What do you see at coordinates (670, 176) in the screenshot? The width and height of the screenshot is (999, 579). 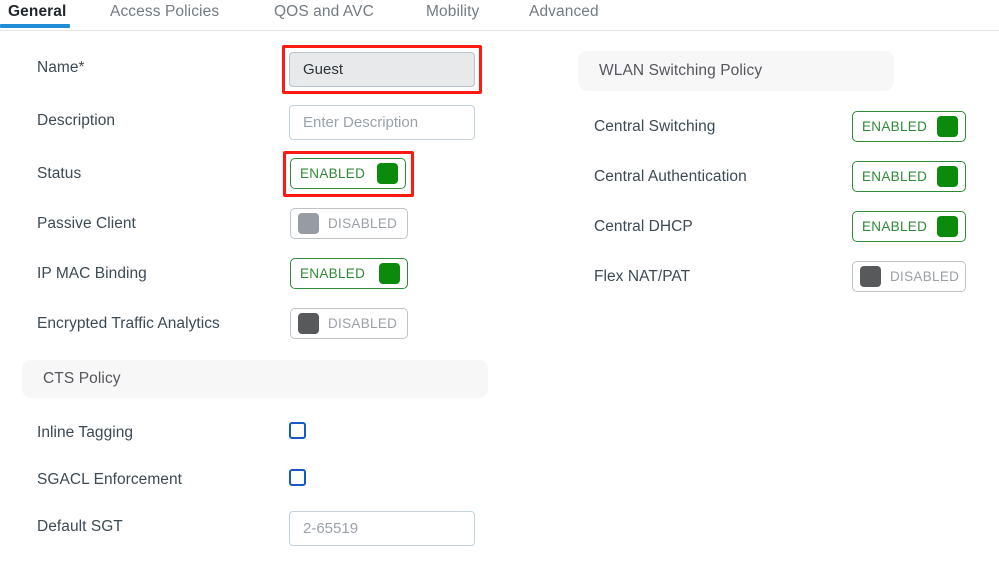 I see `central-authentication-label: Central Authentication` at bounding box center [670, 176].